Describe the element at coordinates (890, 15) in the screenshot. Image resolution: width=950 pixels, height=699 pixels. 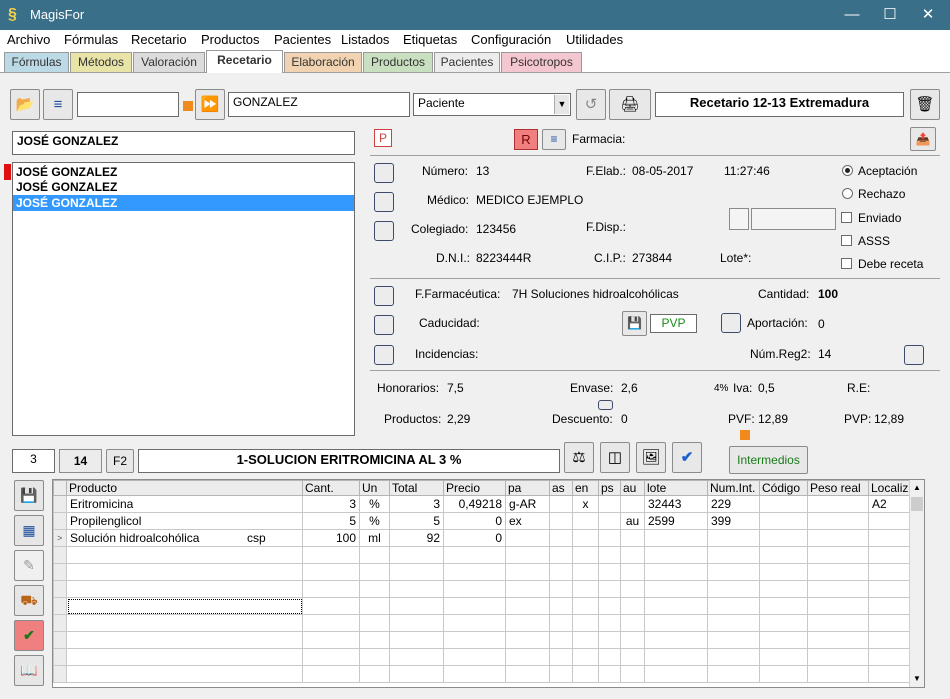
I see `maximize-button: ☐` at that location.